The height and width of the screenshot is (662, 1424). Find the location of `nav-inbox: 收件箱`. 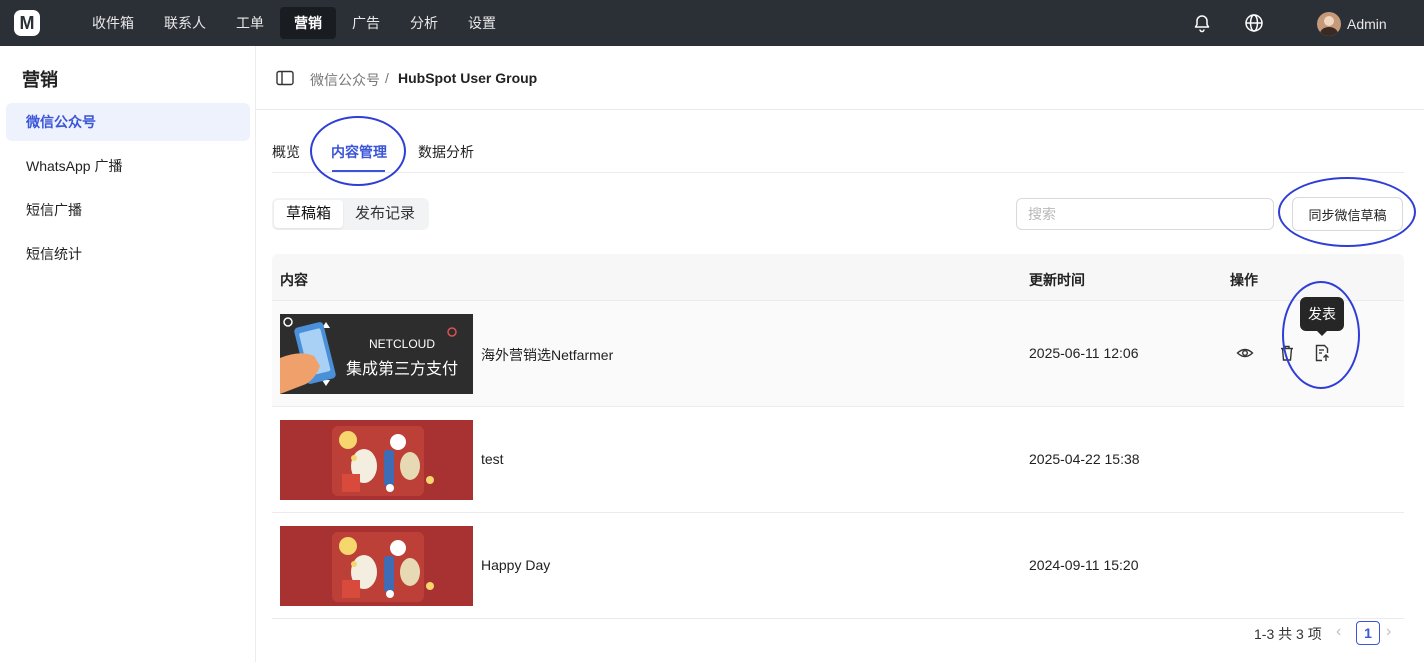

nav-inbox: 收件箱 is located at coordinates (113, 23).